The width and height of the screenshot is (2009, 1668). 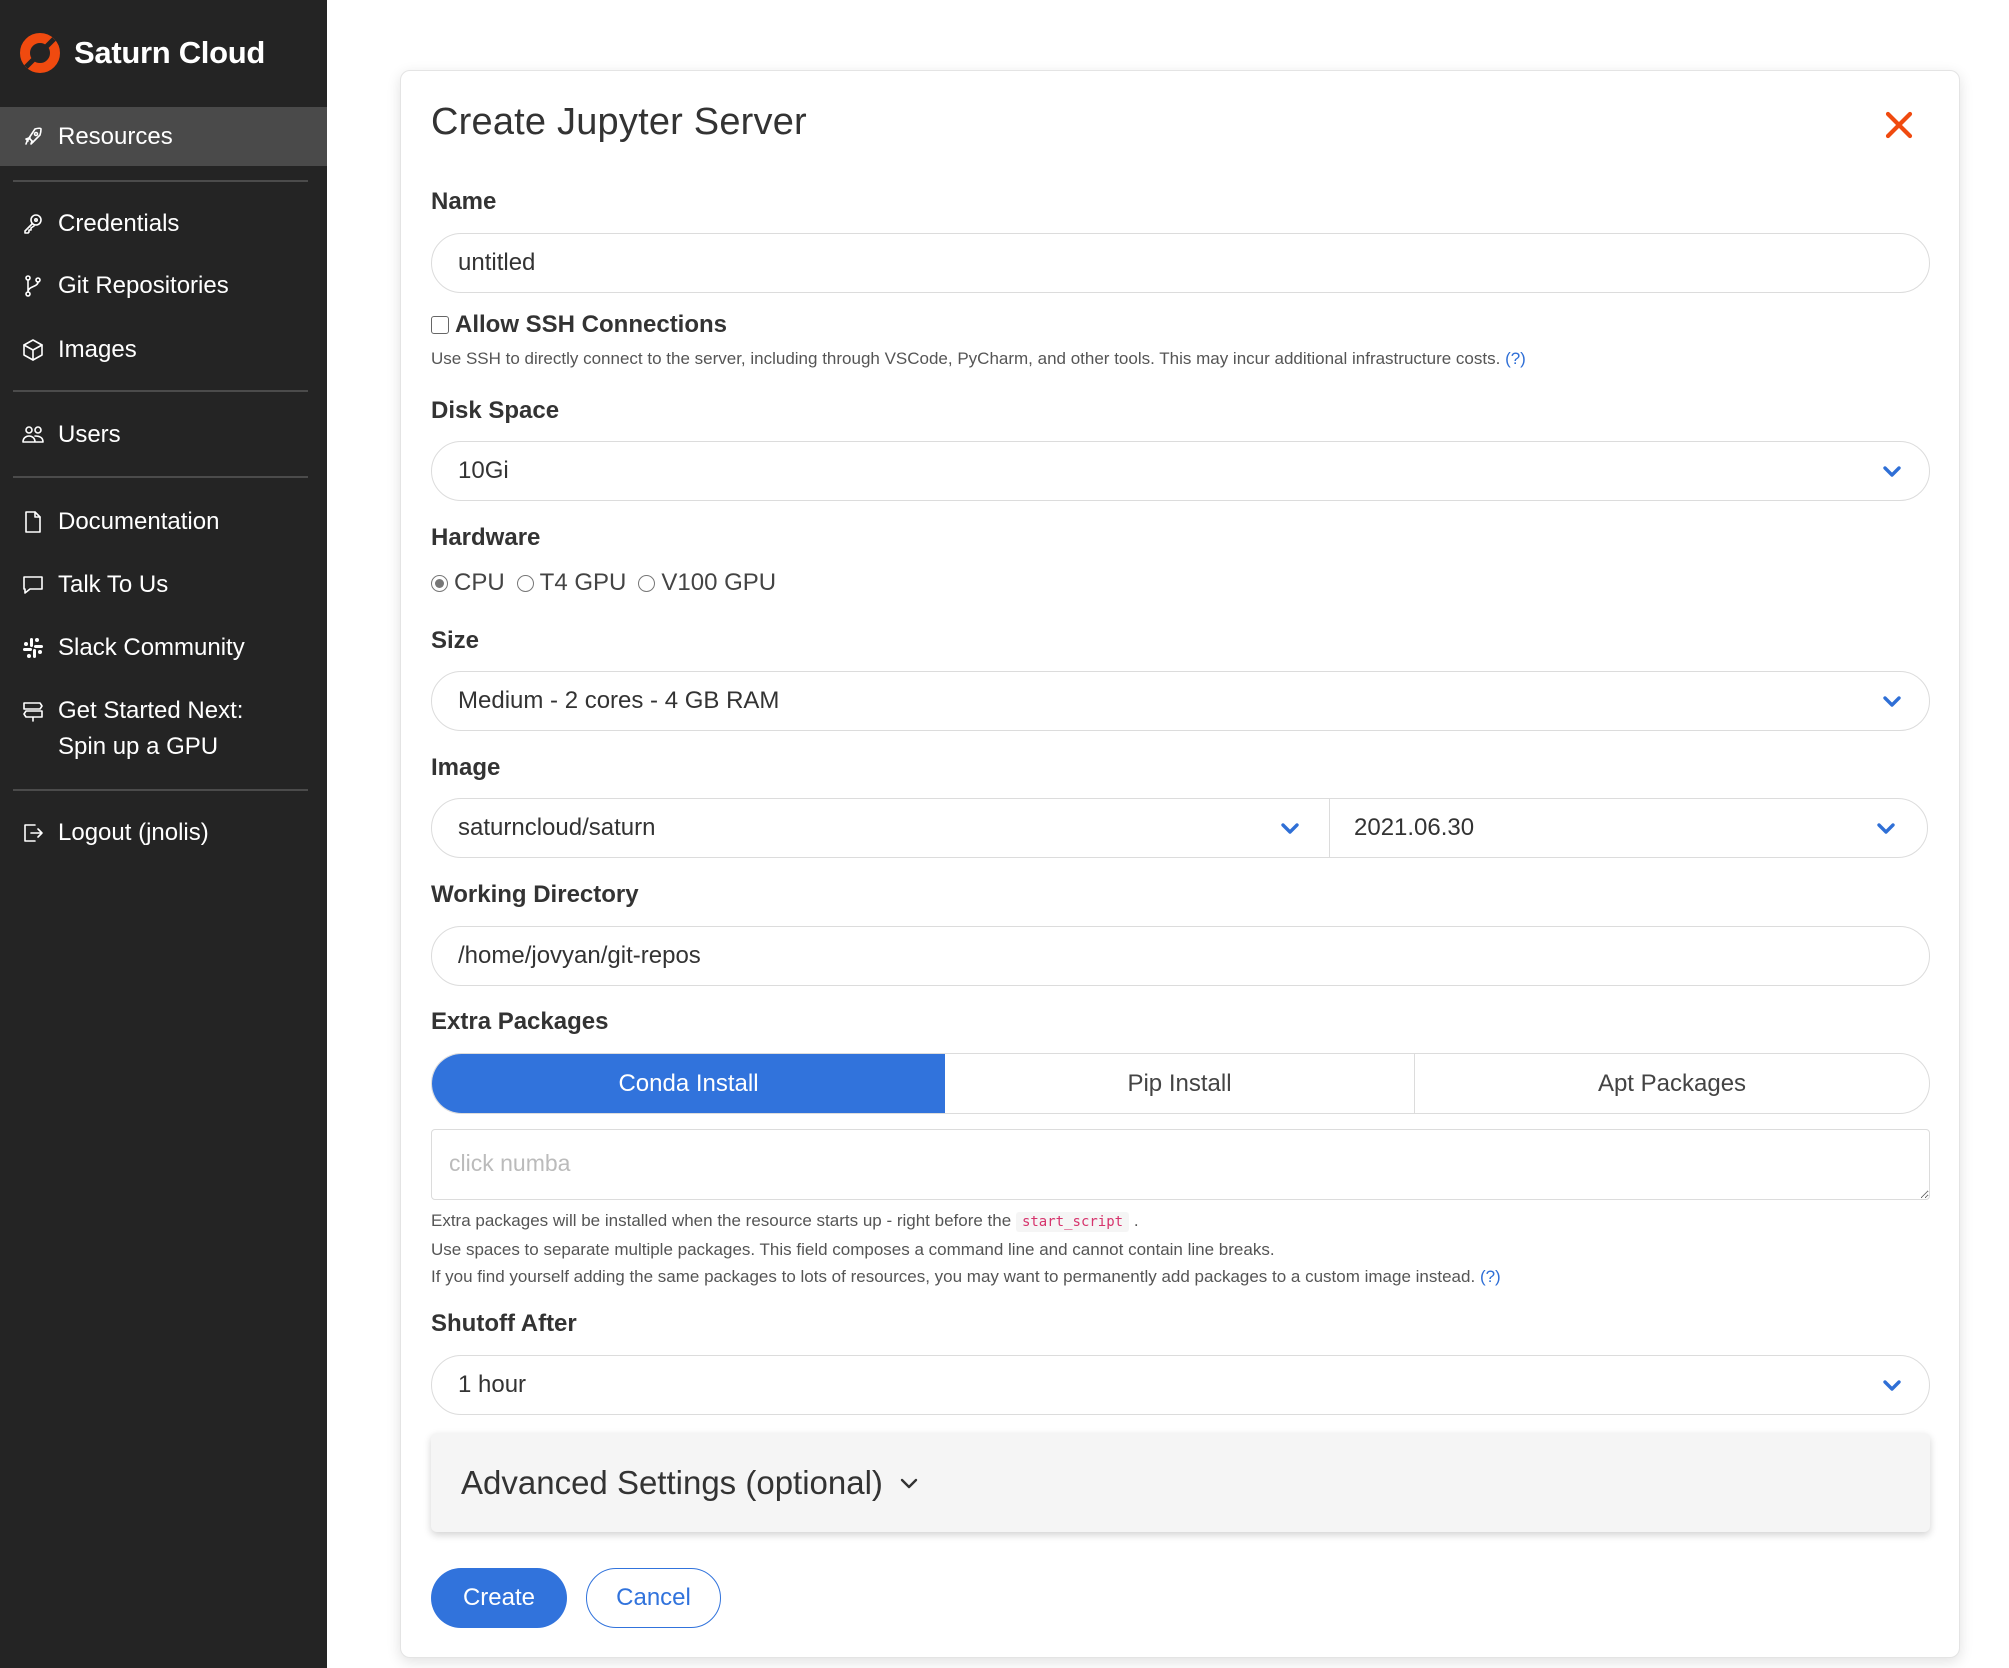 What do you see at coordinates (1072, 1222) in the screenshot?
I see `start-script-code: start_script` at bounding box center [1072, 1222].